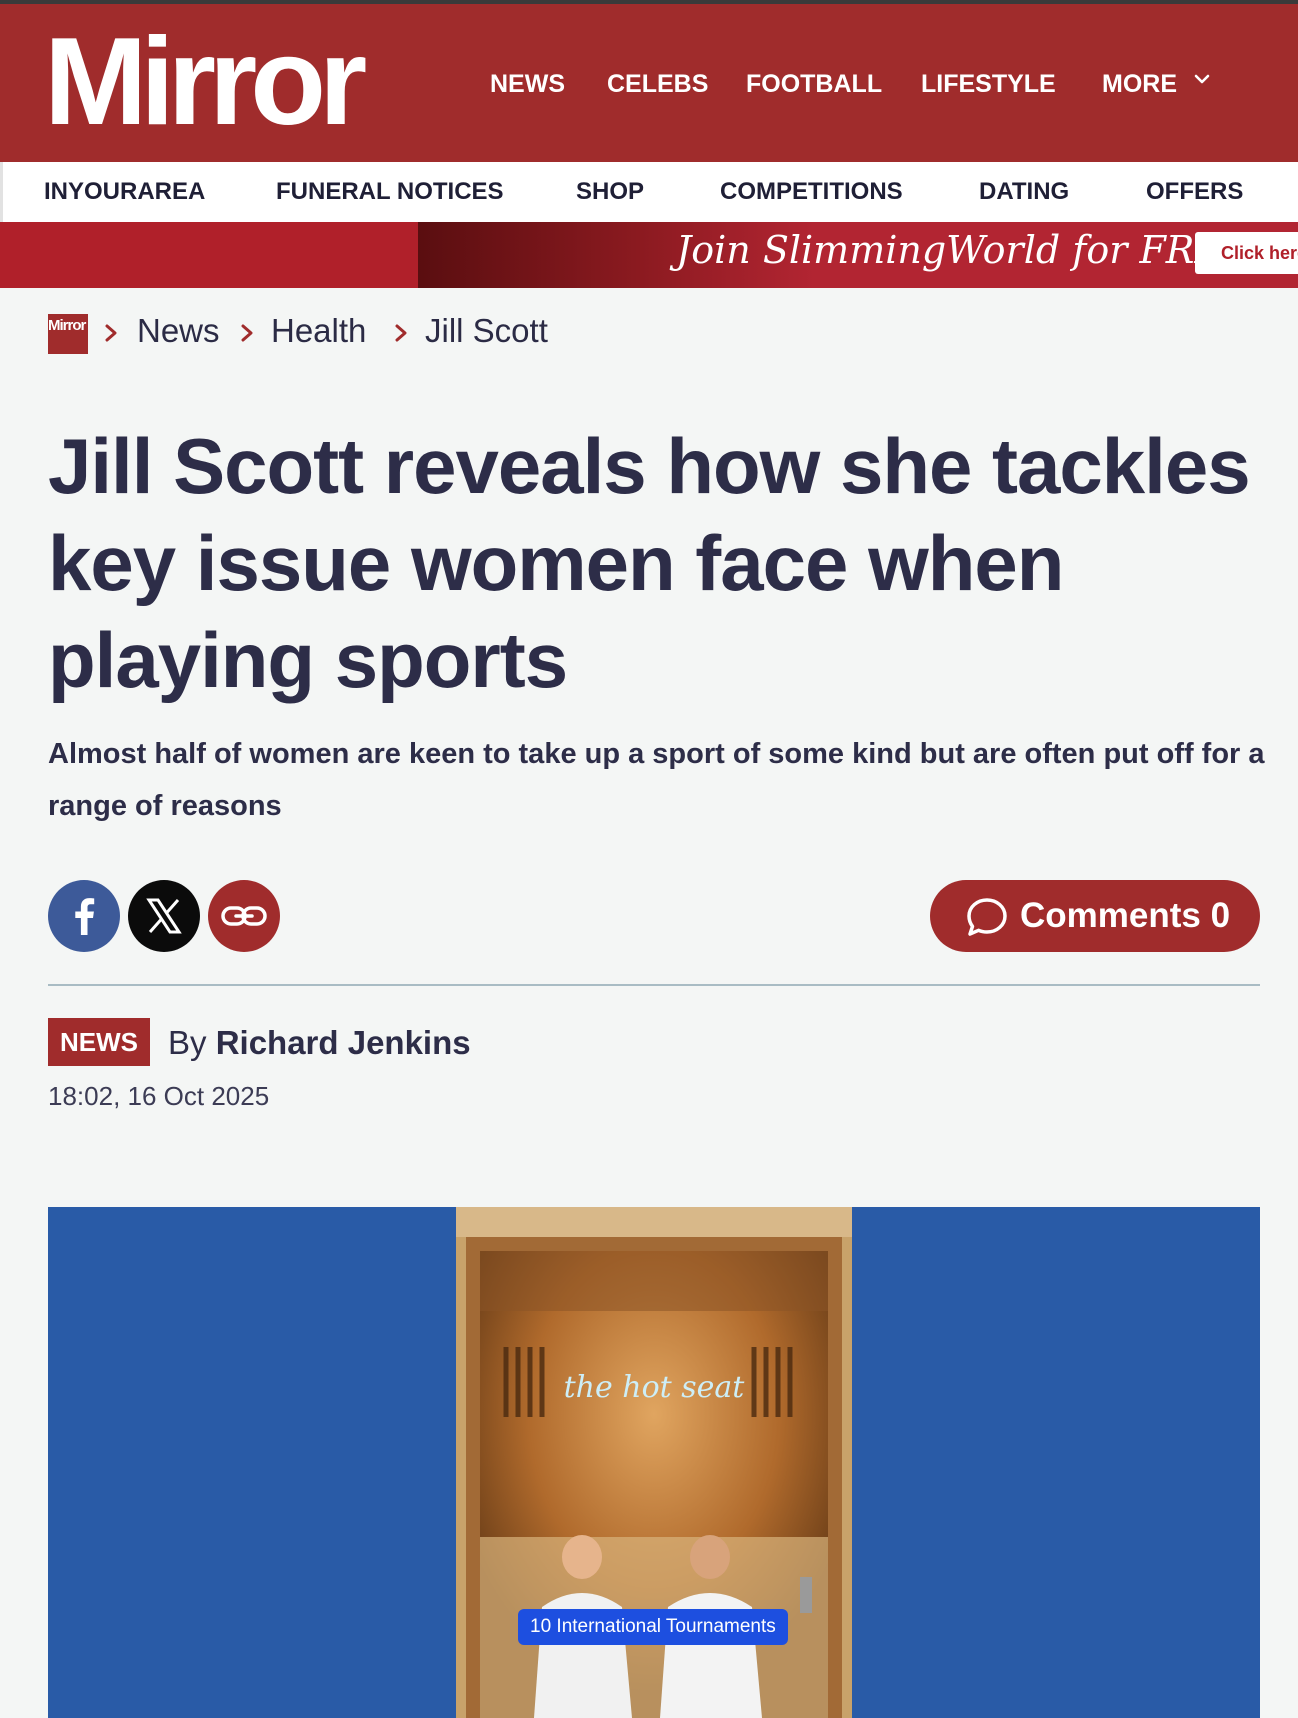 This screenshot has width=1298, height=1718. What do you see at coordinates (657, 84) in the screenshot?
I see `nav-celebs: CELEBS` at bounding box center [657, 84].